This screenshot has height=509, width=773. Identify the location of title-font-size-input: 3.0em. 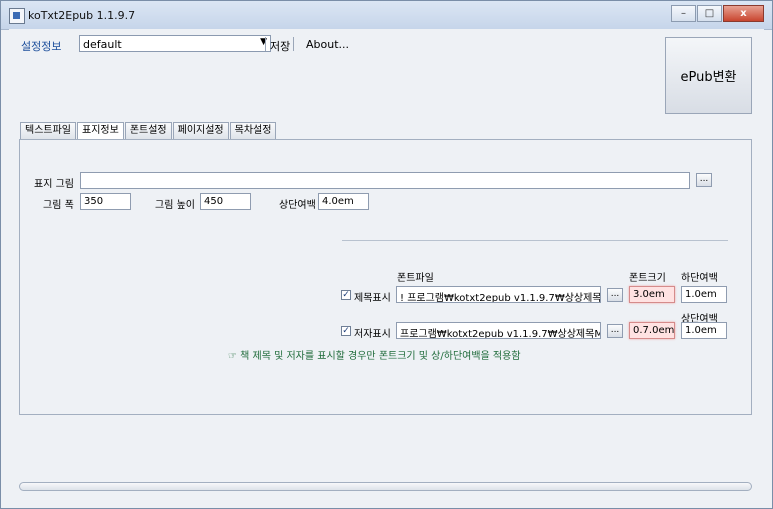
(652, 294).